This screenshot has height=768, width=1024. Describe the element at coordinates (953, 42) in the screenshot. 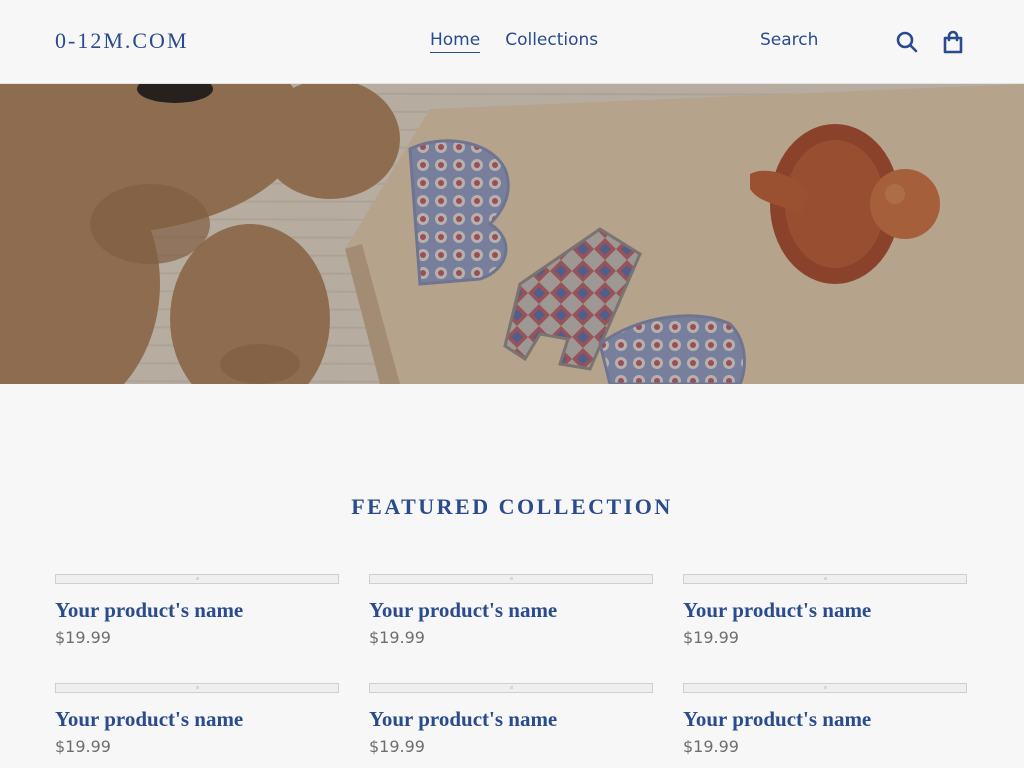

I see `cart-icon` at that location.